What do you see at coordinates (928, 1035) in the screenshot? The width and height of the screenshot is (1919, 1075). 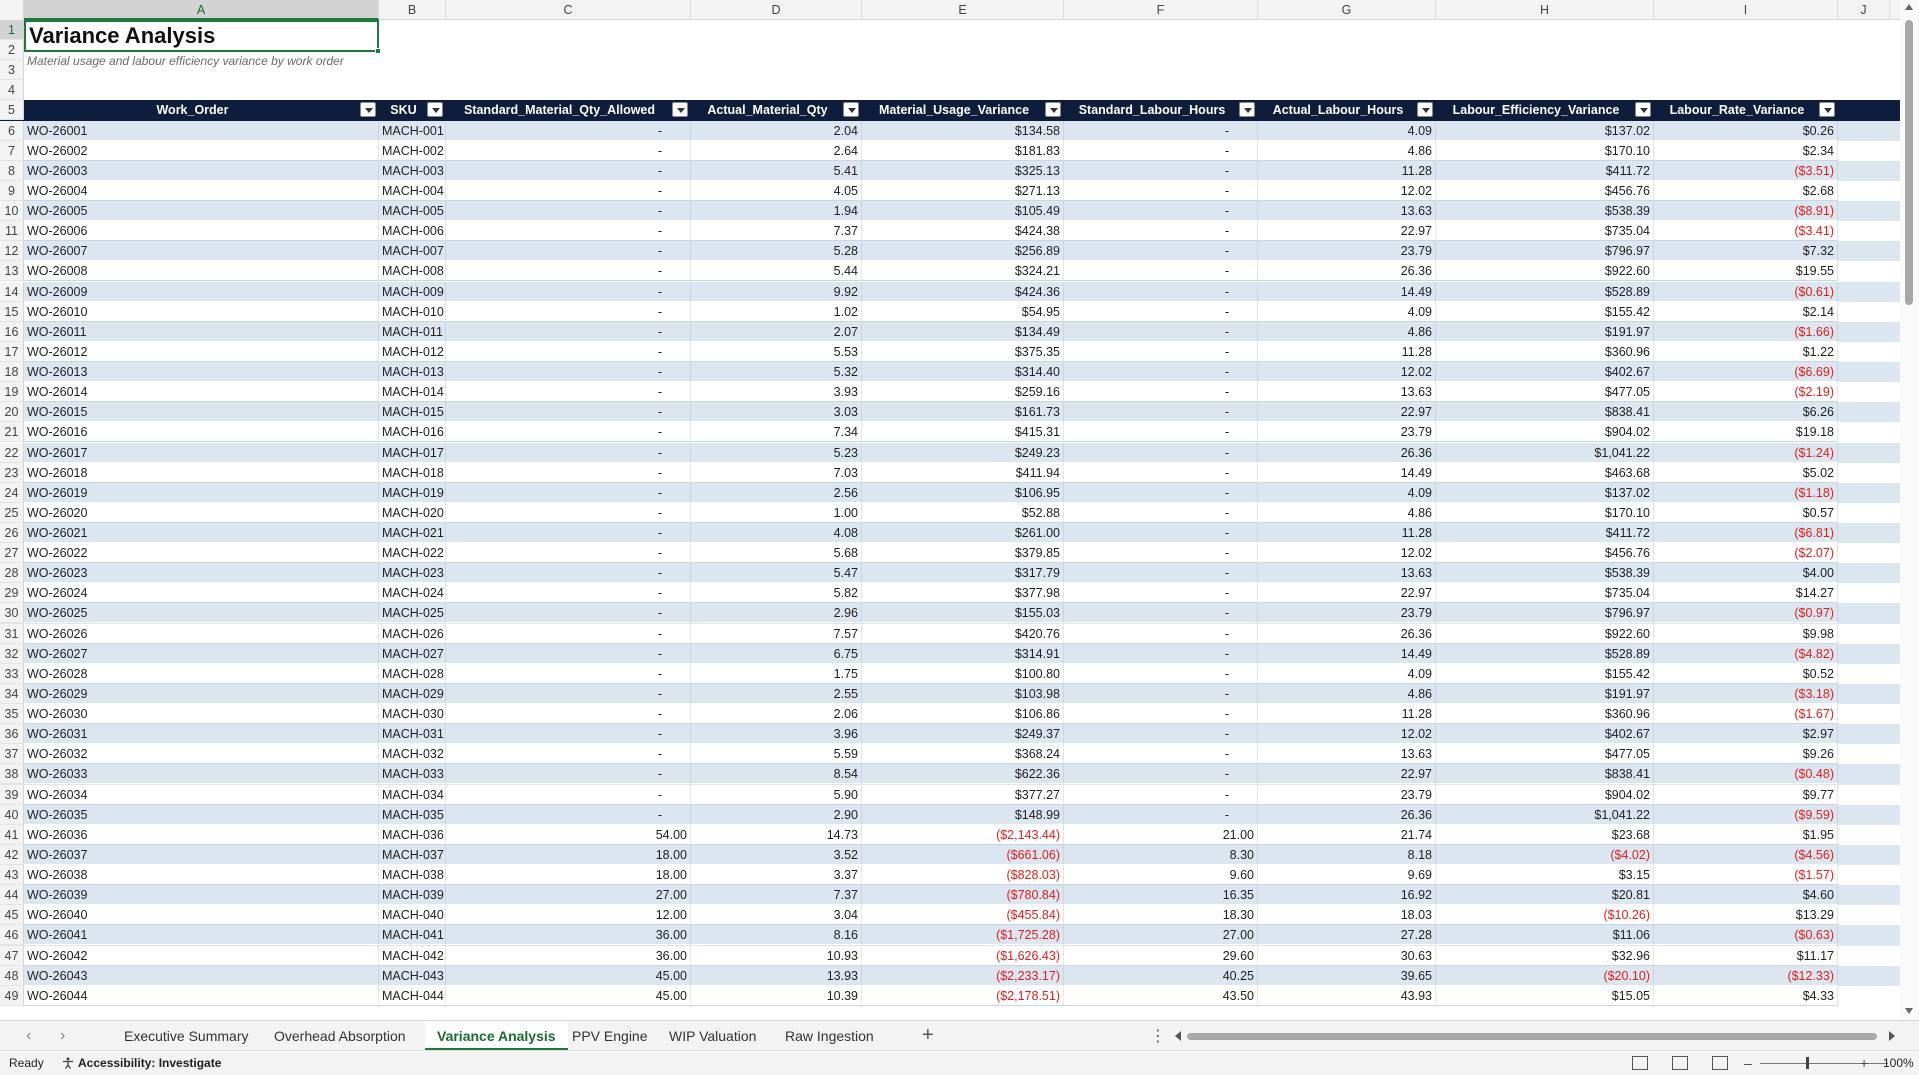 I see `add-sheet-icon: +` at bounding box center [928, 1035].